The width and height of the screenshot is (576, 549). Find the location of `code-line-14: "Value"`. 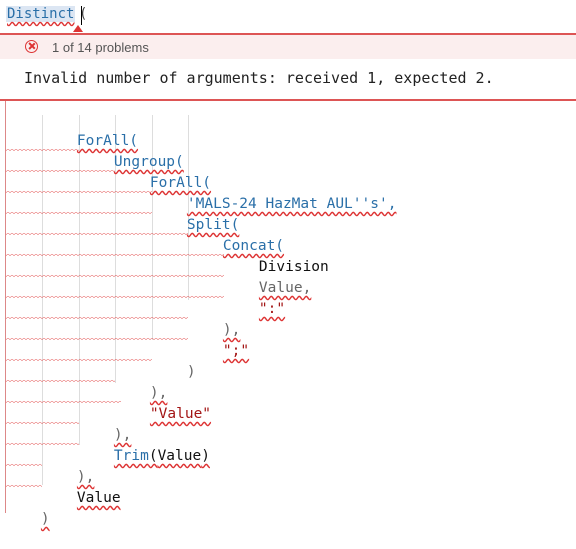

code-line-14: "Value" is located at coordinates (163, 403).